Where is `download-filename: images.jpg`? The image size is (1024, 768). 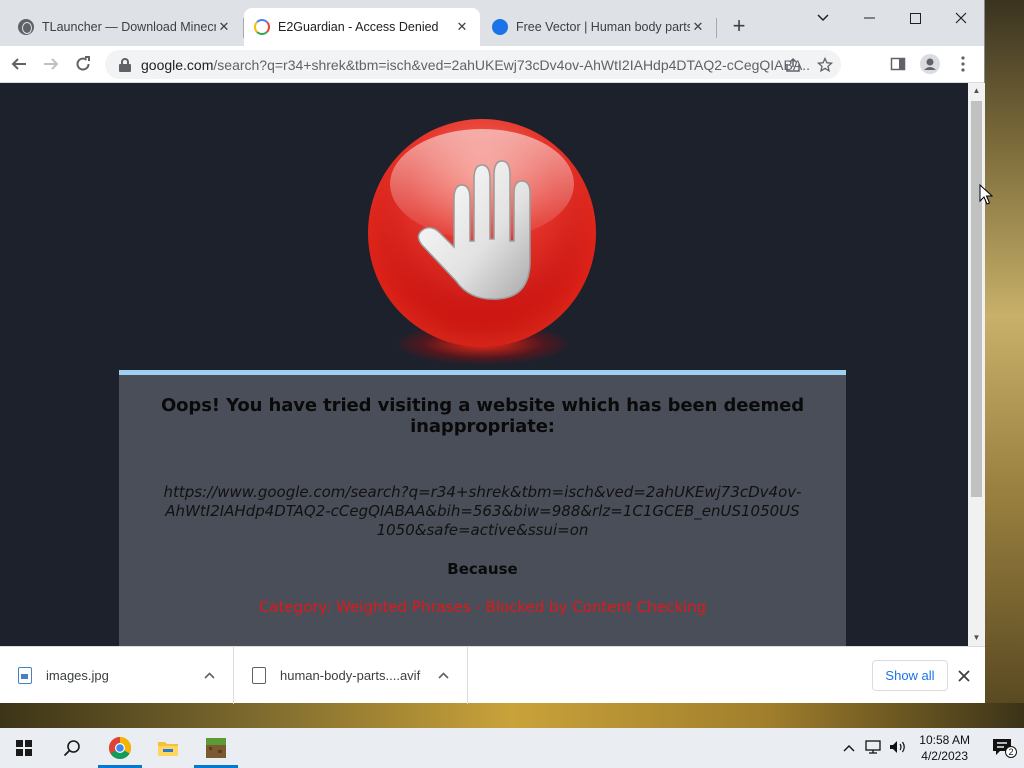 download-filename: images.jpg is located at coordinates (77, 675).